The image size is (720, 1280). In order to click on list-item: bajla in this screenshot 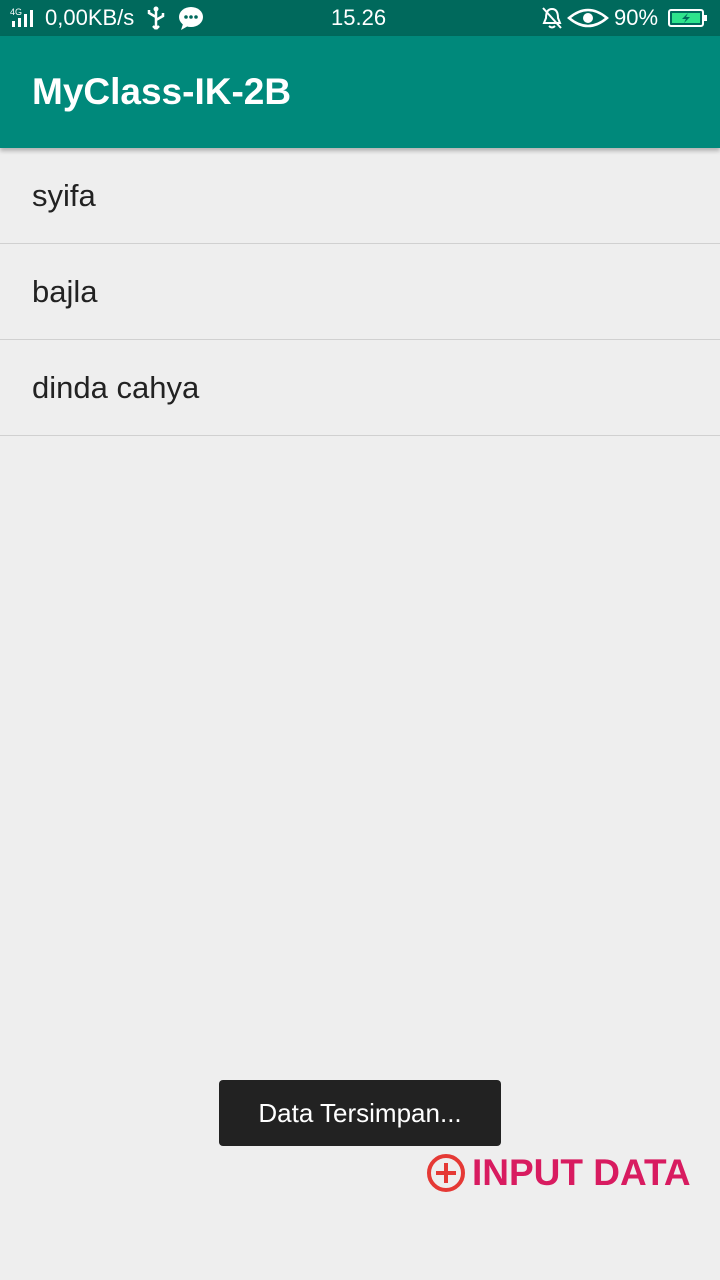, I will do `click(360, 292)`.